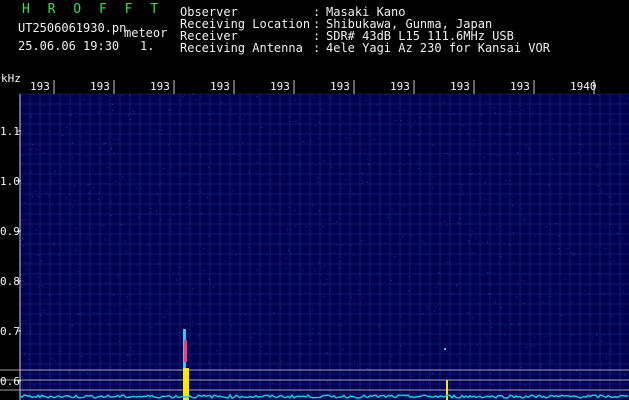 This screenshot has width=629, height=400. I want to click on antenna-label: Receiving Antenna, so click(241, 48).